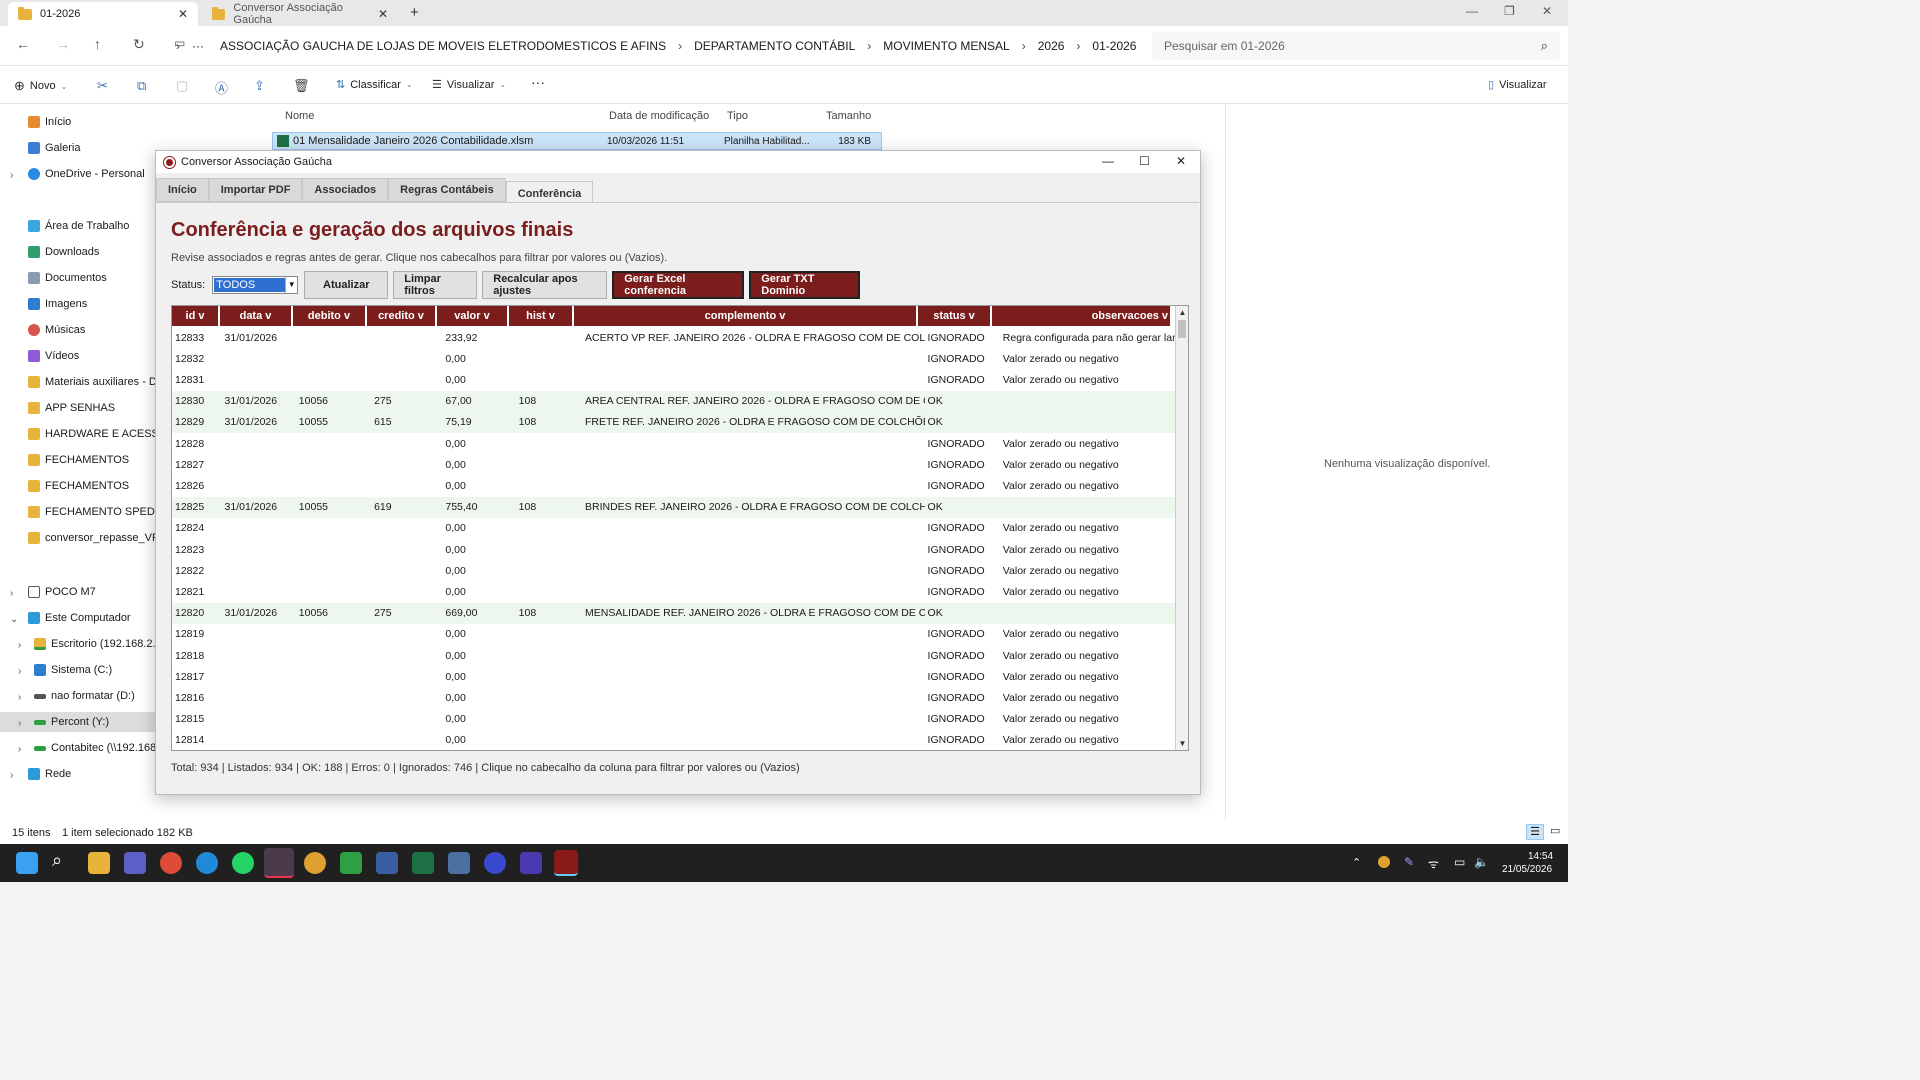  What do you see at coordinates (351, 863) in the screenshot?
I see `spreadsheet-icon` at bounding box center [351, 863].